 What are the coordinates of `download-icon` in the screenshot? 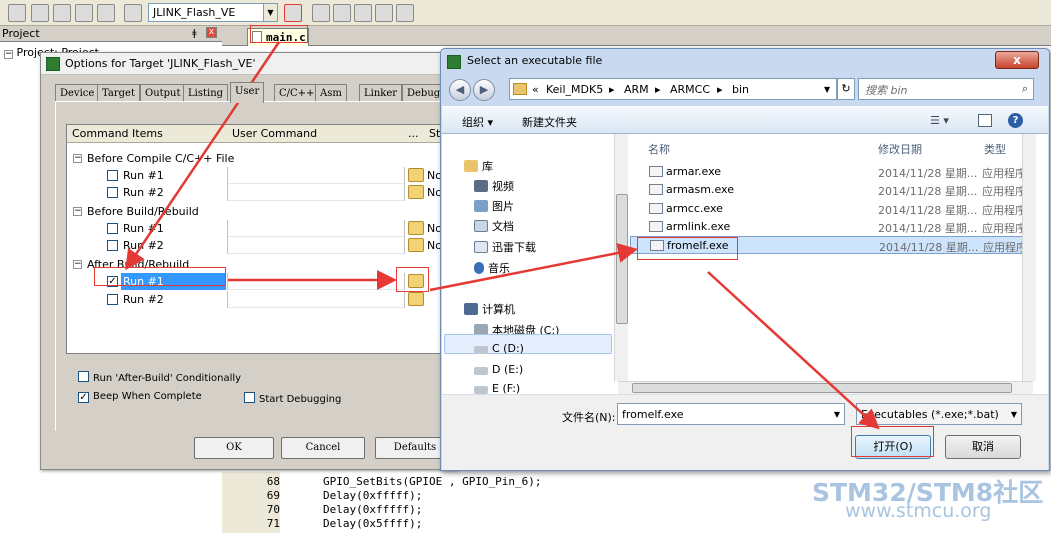 It's located at (133, 13).